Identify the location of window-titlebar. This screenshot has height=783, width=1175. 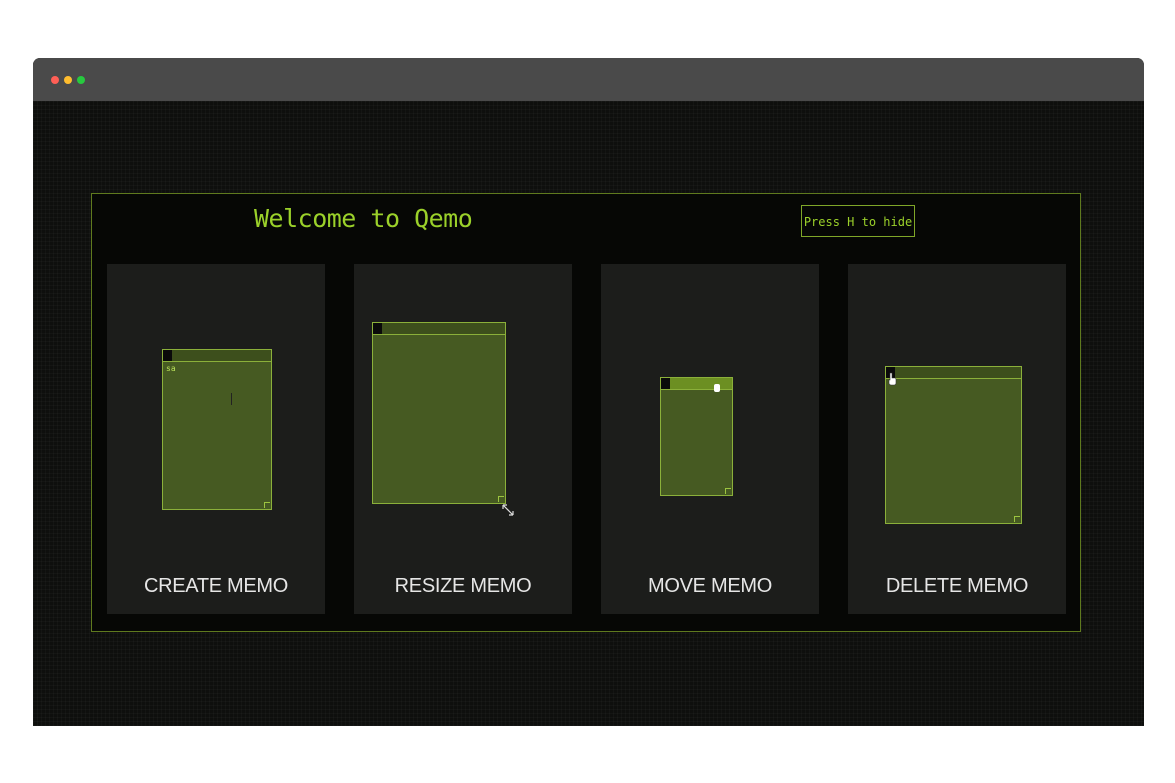
(588, 79).